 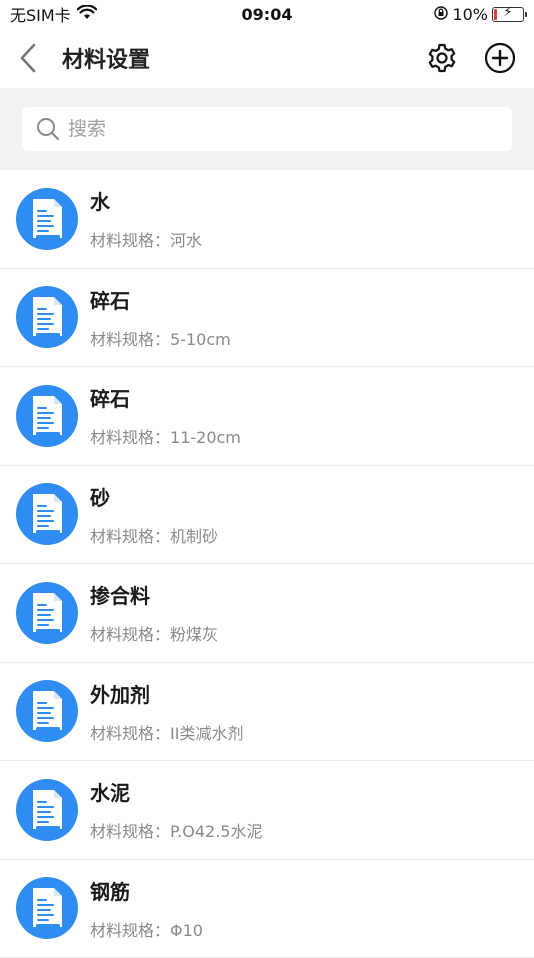 What do you see at coordinates (471, 58) in the screenshot?
I see `nav-actions` at bounding box center [471, 58].